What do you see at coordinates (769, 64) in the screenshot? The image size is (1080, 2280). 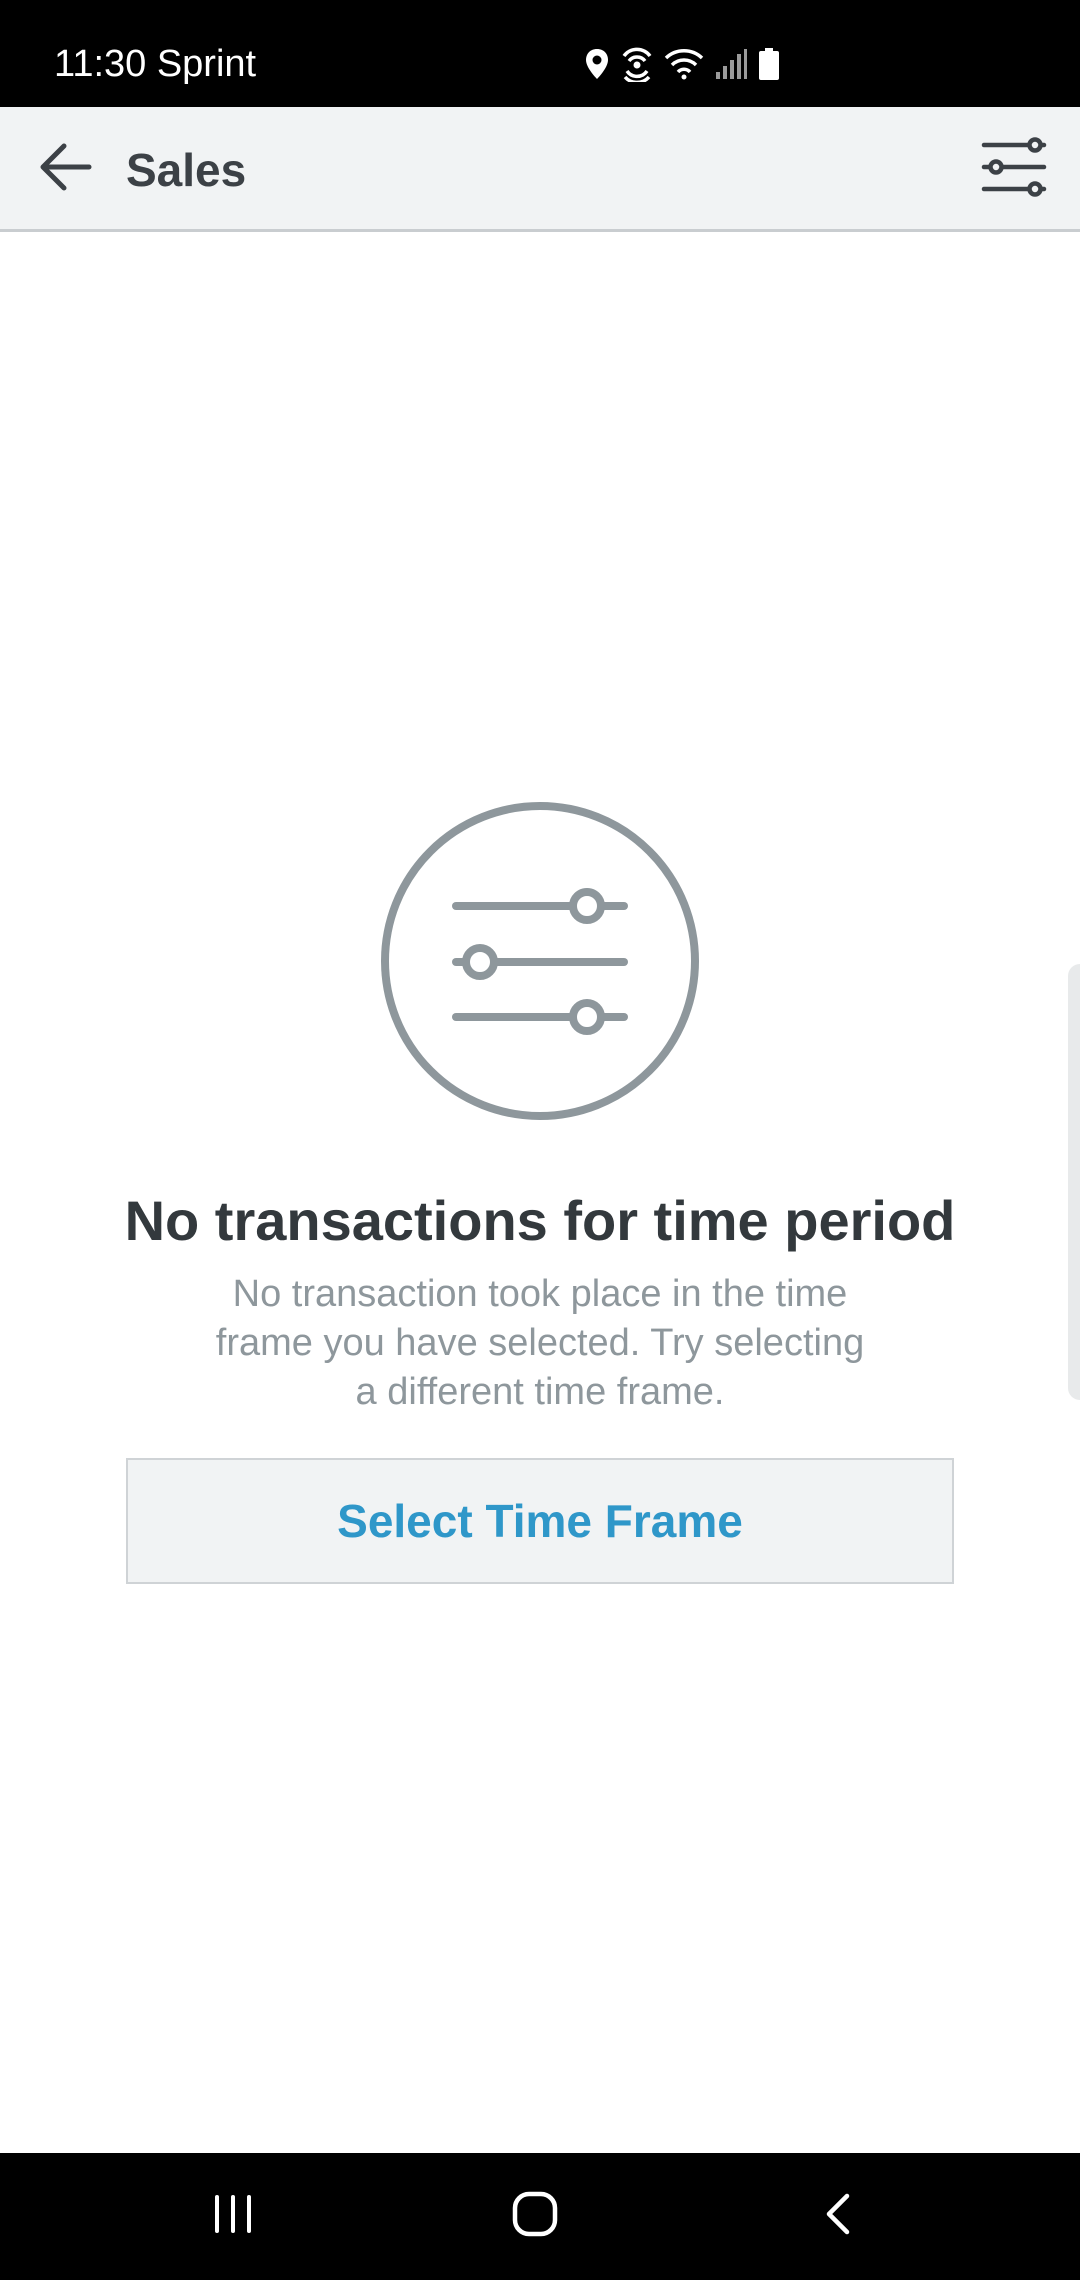 I see `battery-icon` at bounding box center [769, 64].